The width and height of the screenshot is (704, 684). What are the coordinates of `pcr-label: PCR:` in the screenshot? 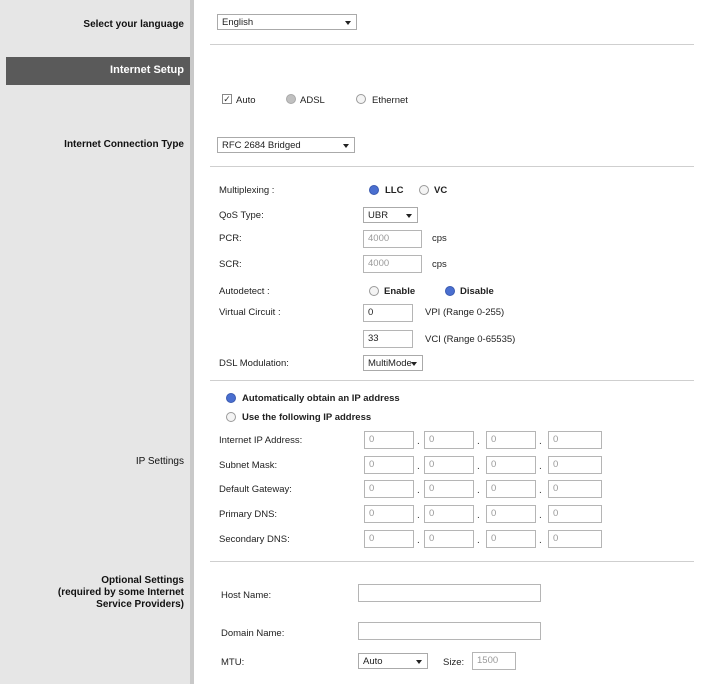 It's located at (230, 238).